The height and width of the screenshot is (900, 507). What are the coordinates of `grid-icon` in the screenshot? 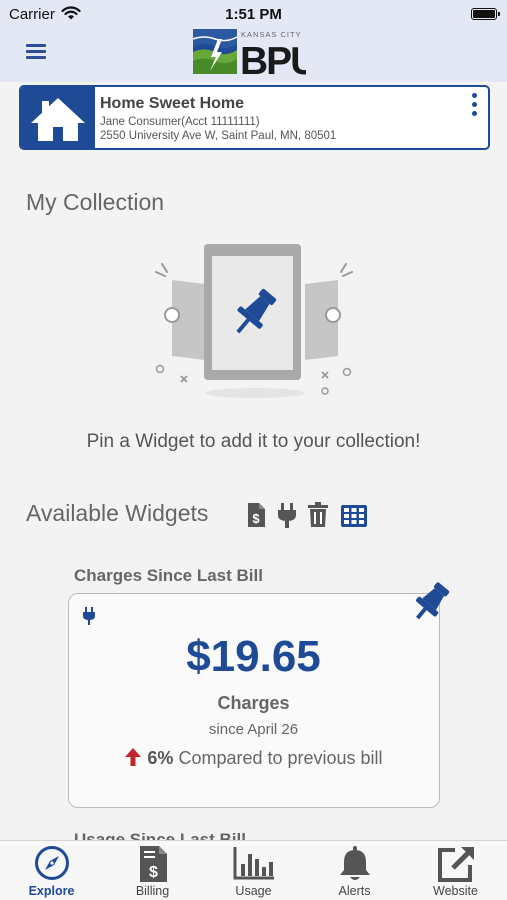 It's located at (354, 516).